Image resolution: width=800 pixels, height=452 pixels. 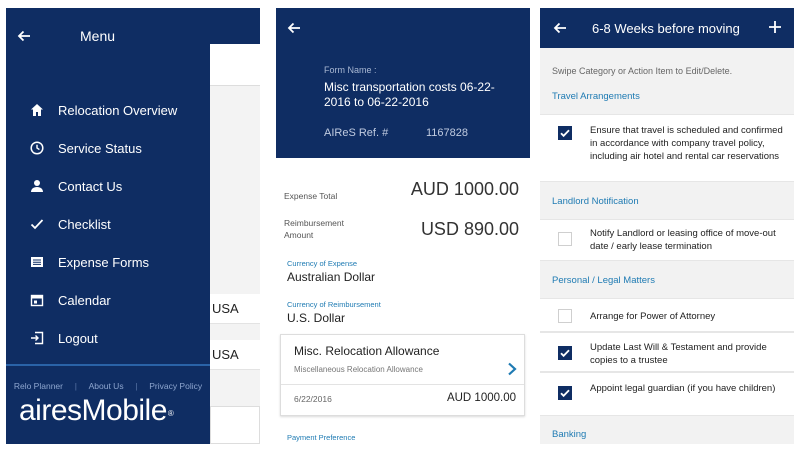 I want to click on menu-item-contact-us: Contact Us, so click(x=108, y=186).